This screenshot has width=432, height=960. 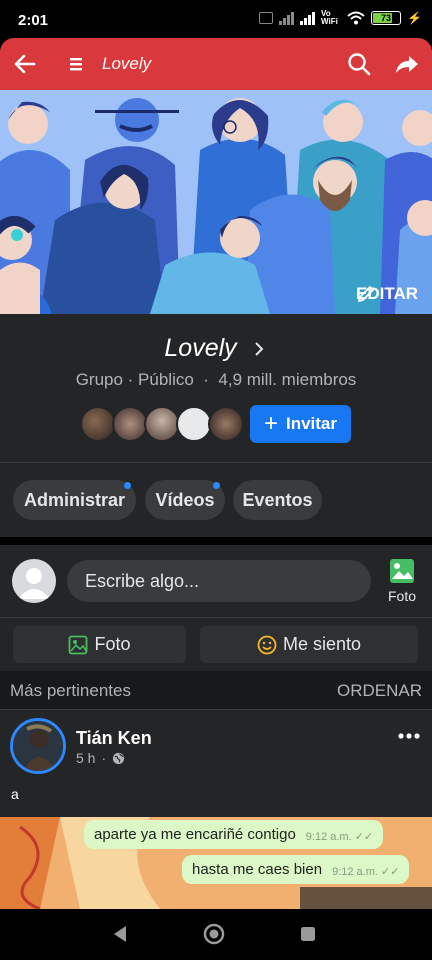 What do you see at coordinates (387, 294) in the screenshot?
I see `edit-cover-button: EDITAR` at bounding box center [387, 294].